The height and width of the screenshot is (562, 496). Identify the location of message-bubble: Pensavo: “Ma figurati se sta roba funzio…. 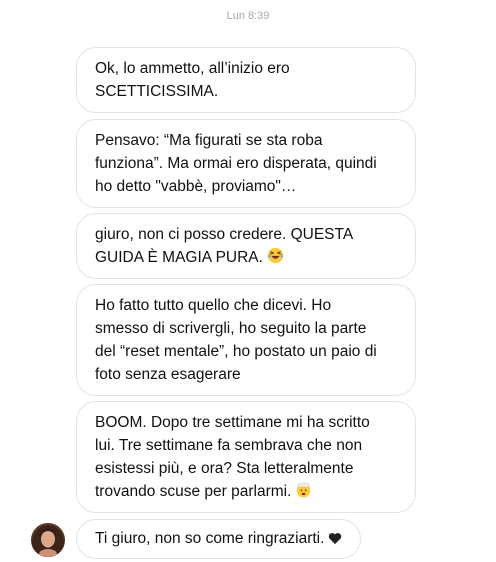
(246, 163).